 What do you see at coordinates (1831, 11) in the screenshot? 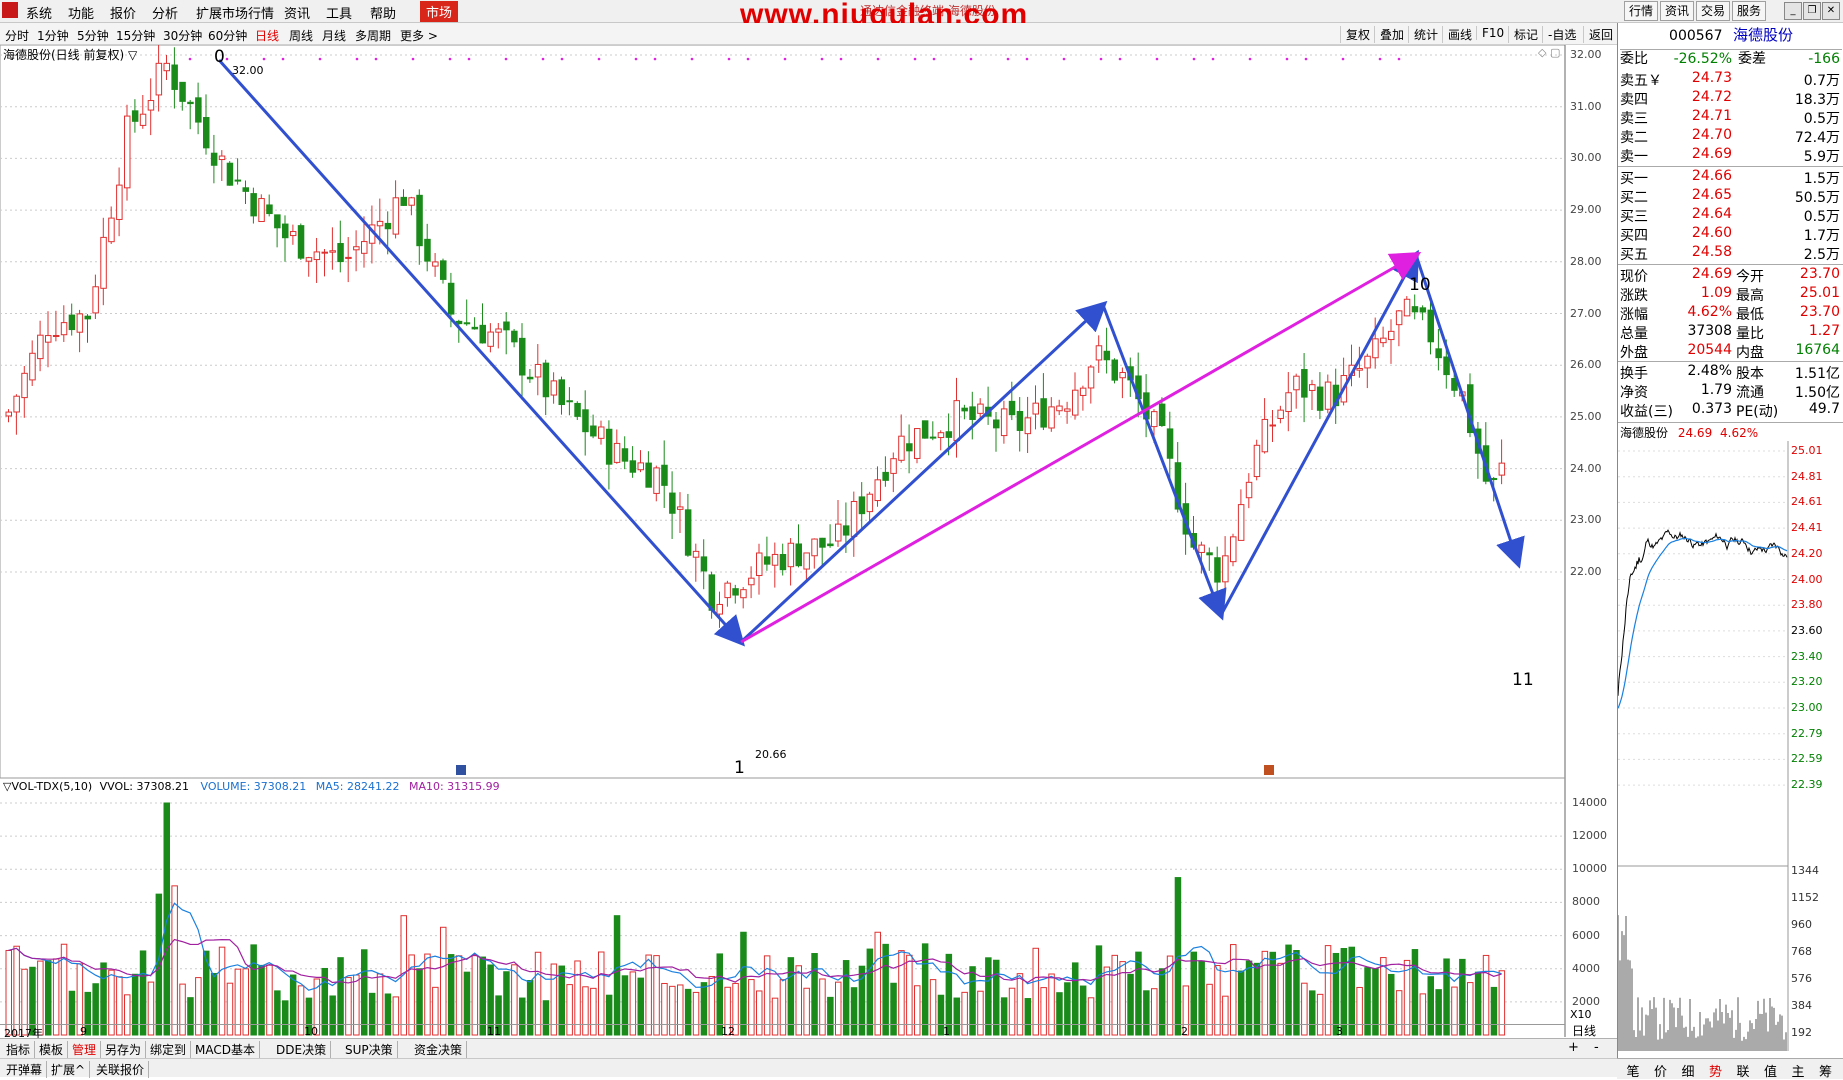
I see `close-icon: ✕` at bounding box center [1831, 11].